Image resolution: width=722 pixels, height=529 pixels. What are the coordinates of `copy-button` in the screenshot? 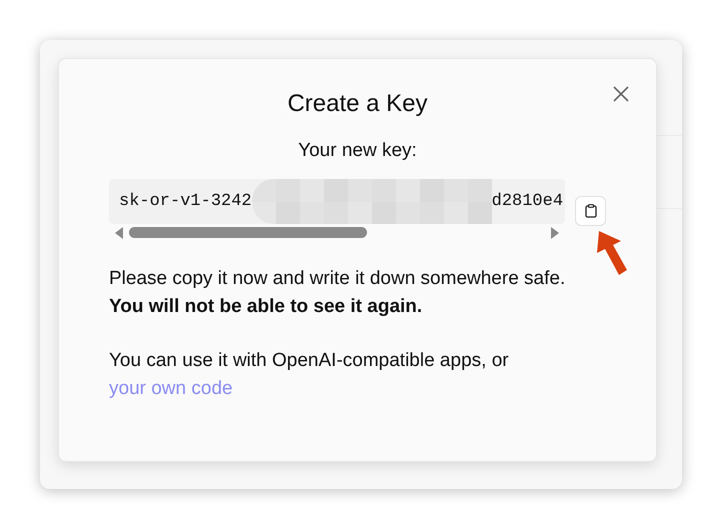 It's located at (590, 211).